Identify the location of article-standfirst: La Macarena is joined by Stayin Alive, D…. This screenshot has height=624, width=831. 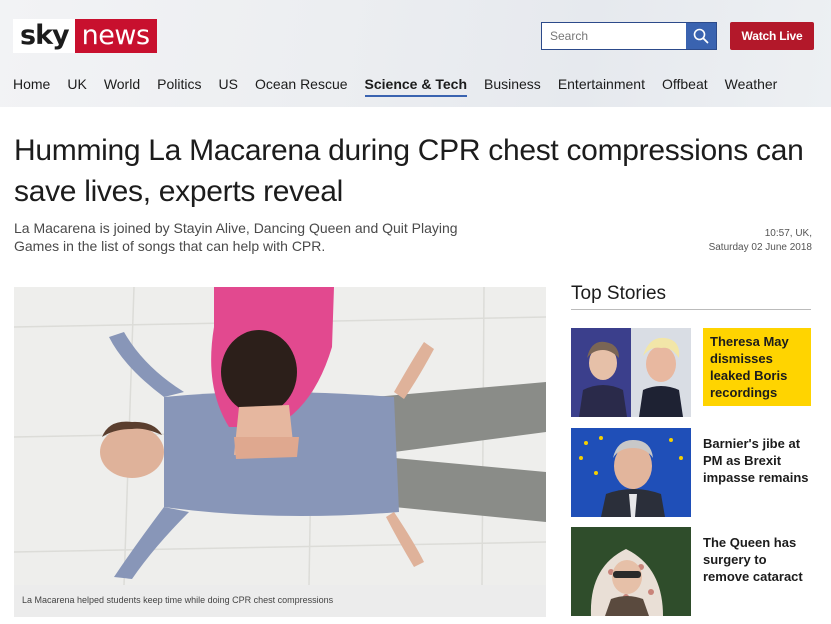
(236, 237).